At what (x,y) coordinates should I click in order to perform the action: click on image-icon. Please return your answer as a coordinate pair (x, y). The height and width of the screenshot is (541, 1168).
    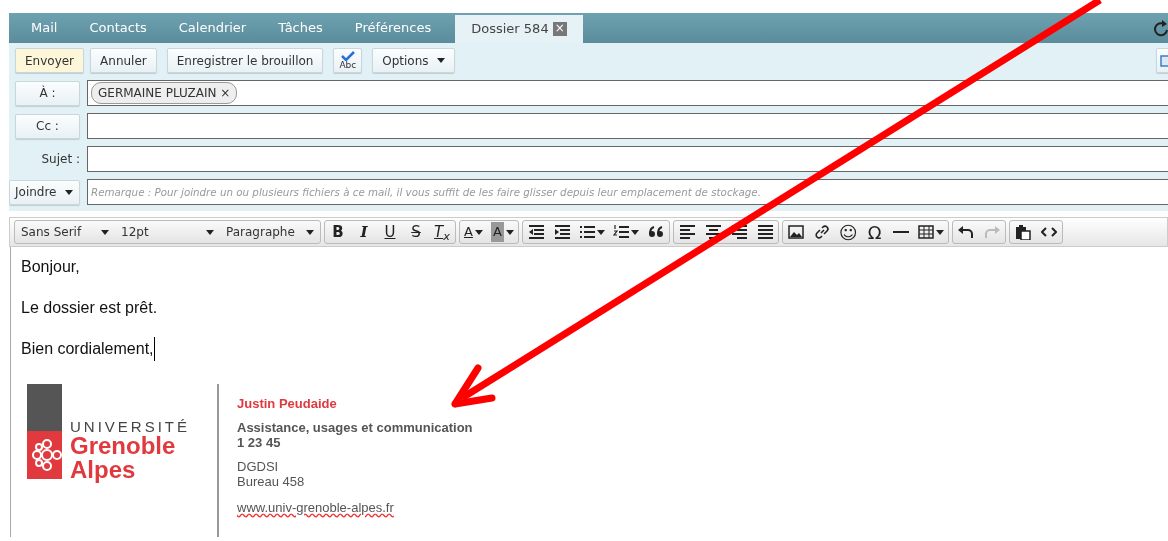
    Looking at the image, I should click on (795, 232).